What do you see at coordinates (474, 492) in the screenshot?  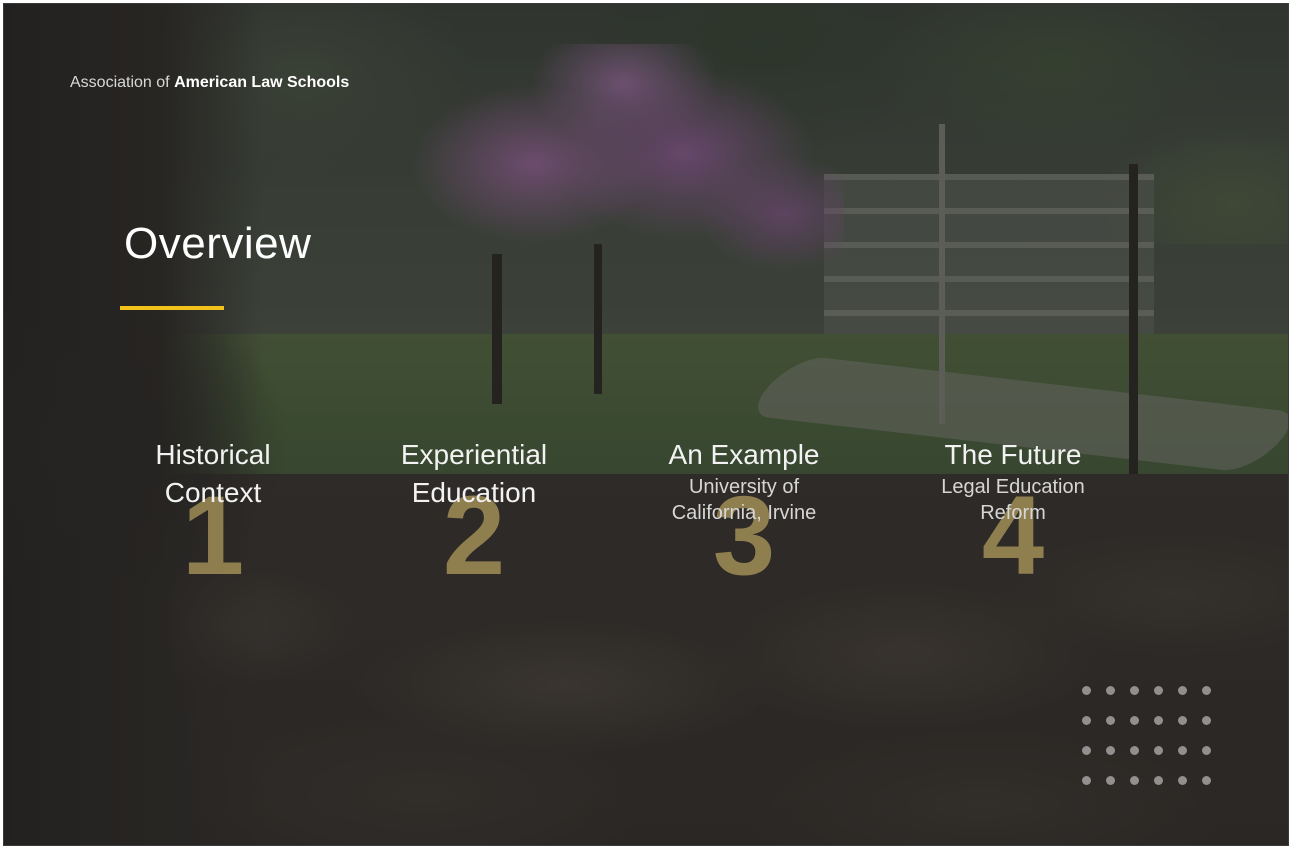 I see `item-title-line2: Education` at bounding box center [474, 492].